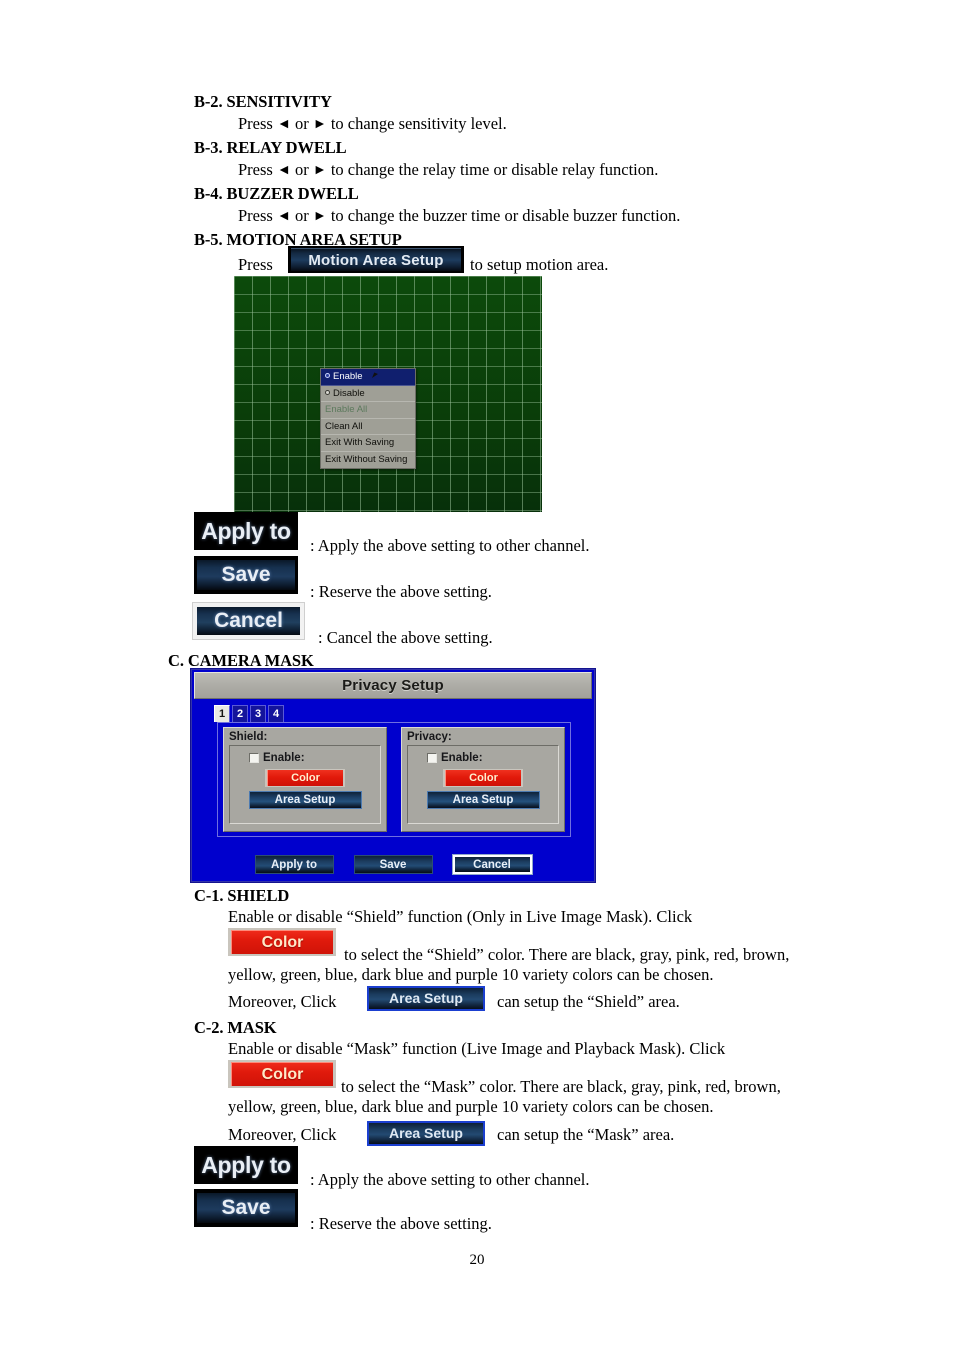 Image resolution: width=954 pixels, height=1350 pixels. I want to click on label-press-b5: Press, so click(255, 264).